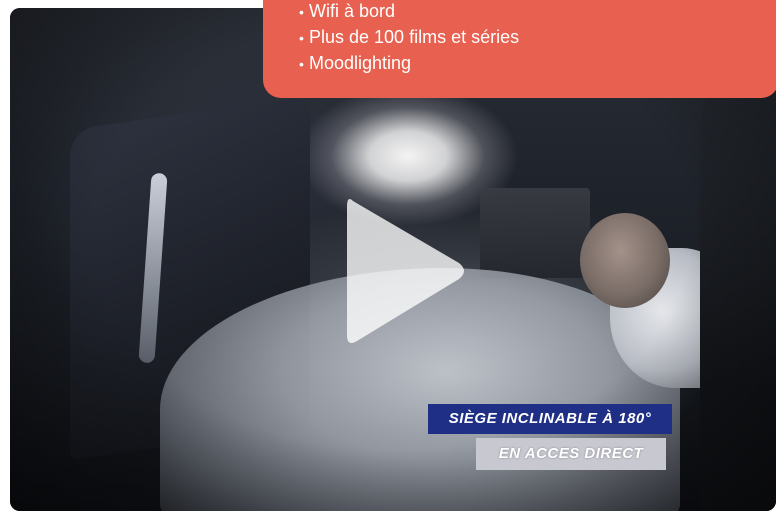 The image size is (776, 511). What do you see at coordinates (352, 11) in the screenshot?
I see `feature-label: Wifi à bord` at bounding box center [352, 11].